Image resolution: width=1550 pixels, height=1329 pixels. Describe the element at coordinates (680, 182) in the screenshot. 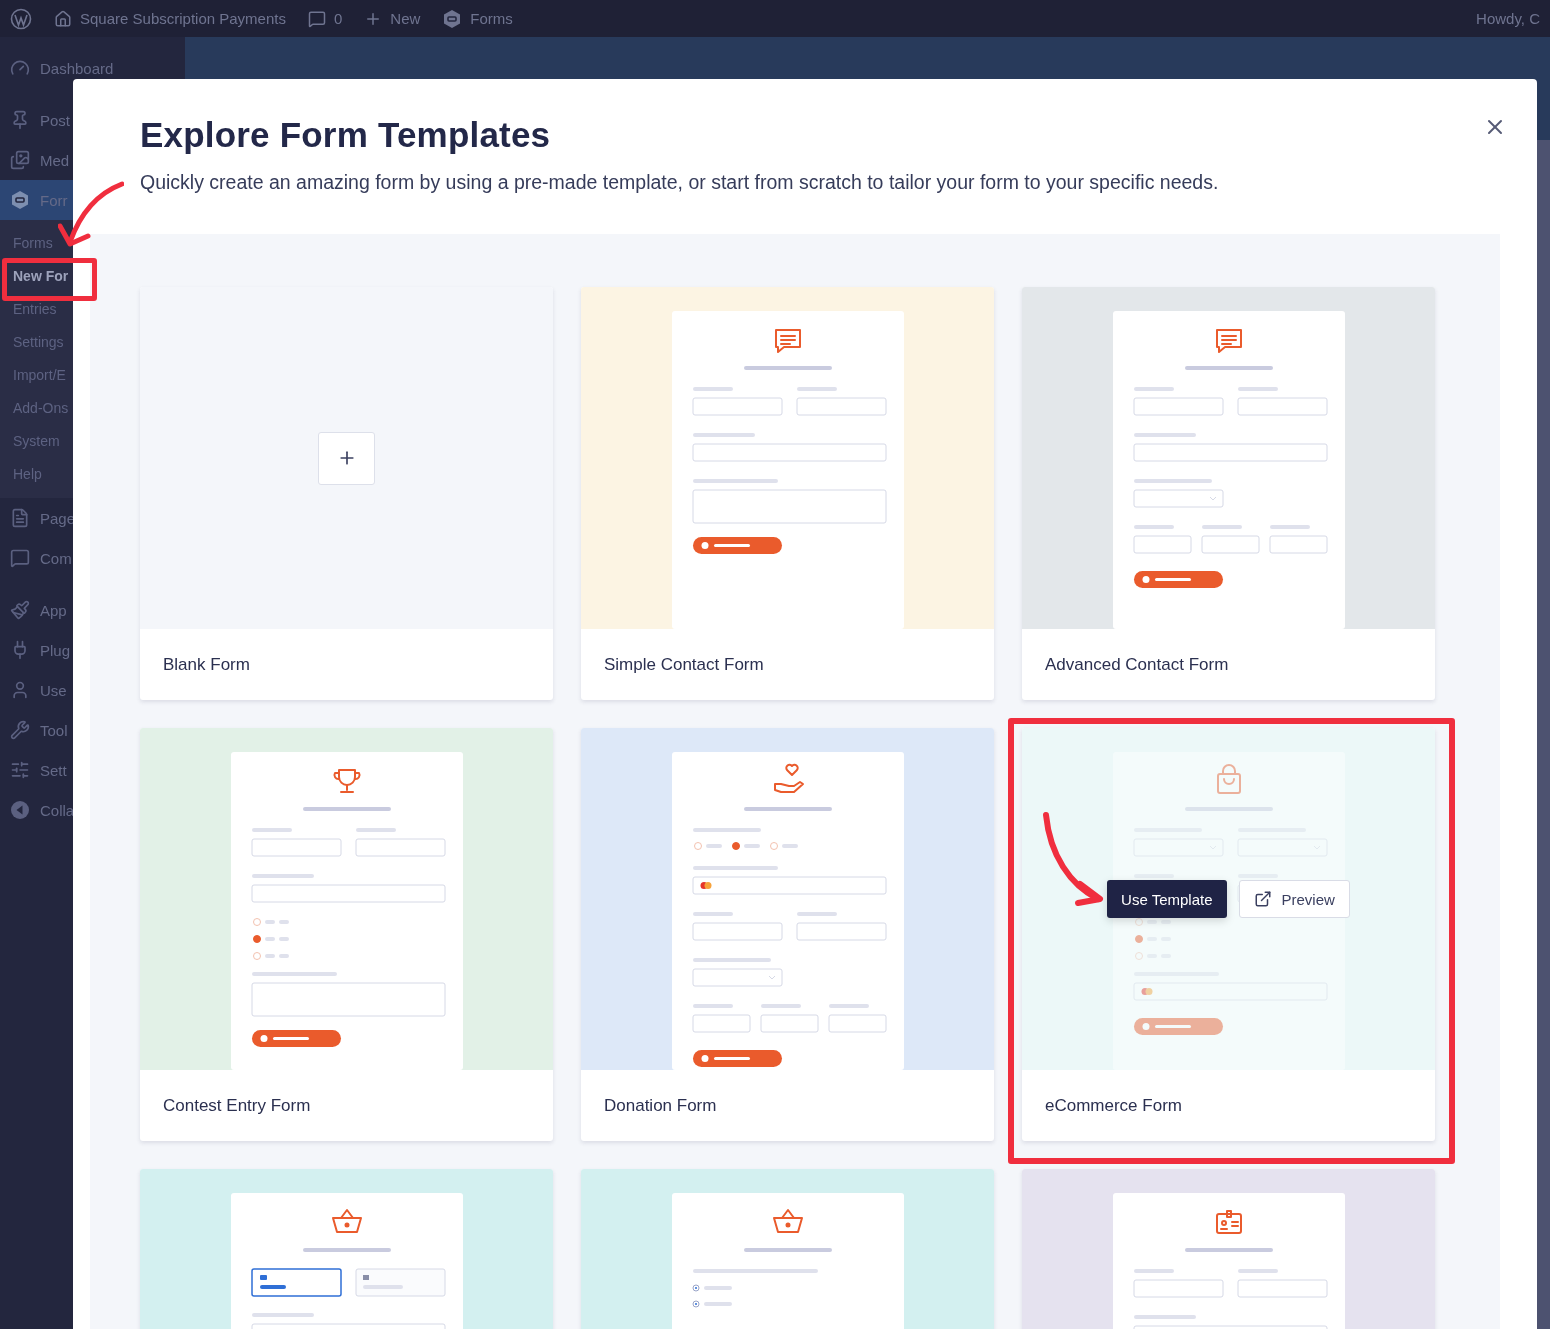

I see `modal-subtitle: Quickly create an amazing form by using a pre-made template, or start from scratch to tailor your form to your specific needs.` at that location.